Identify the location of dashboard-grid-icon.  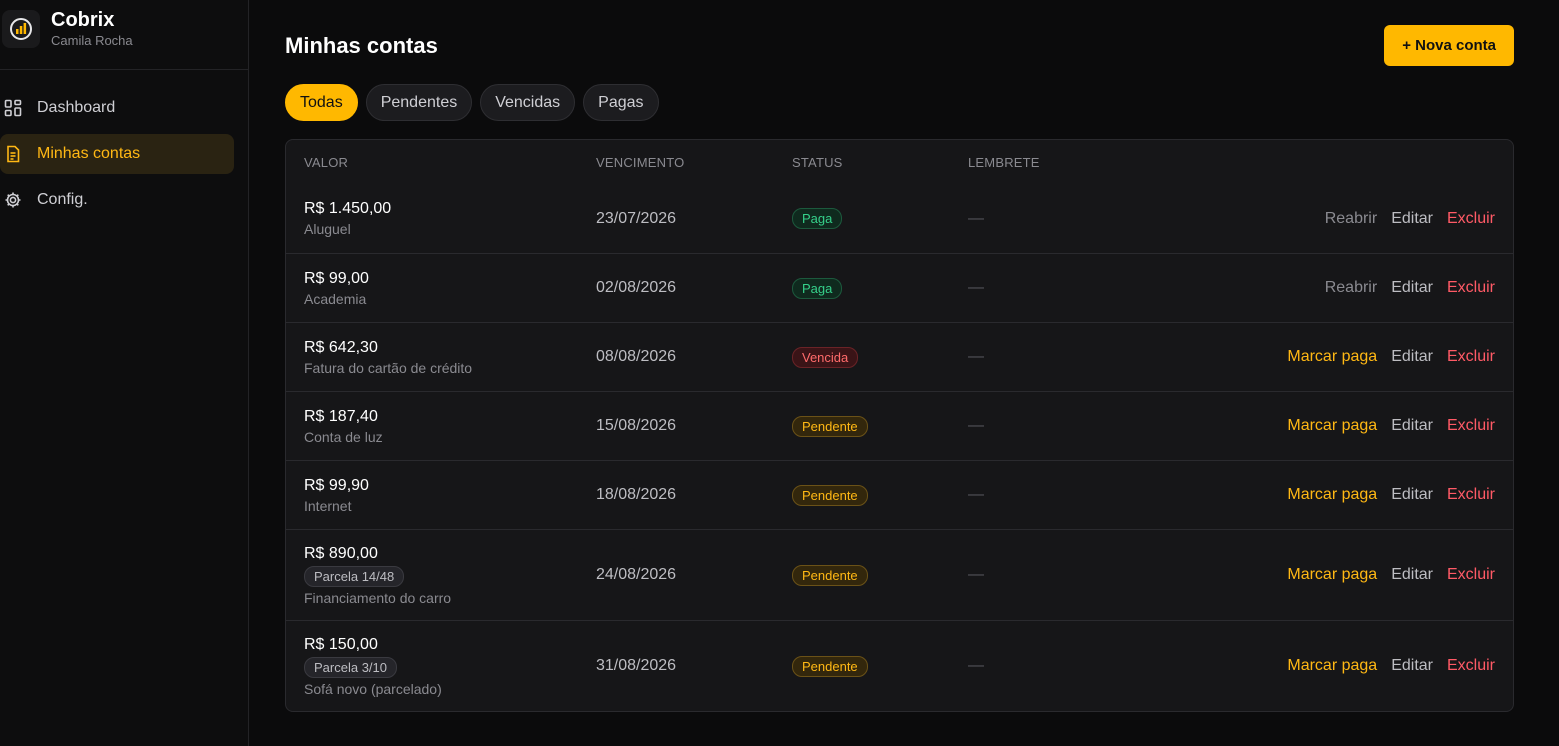
(13, 108).